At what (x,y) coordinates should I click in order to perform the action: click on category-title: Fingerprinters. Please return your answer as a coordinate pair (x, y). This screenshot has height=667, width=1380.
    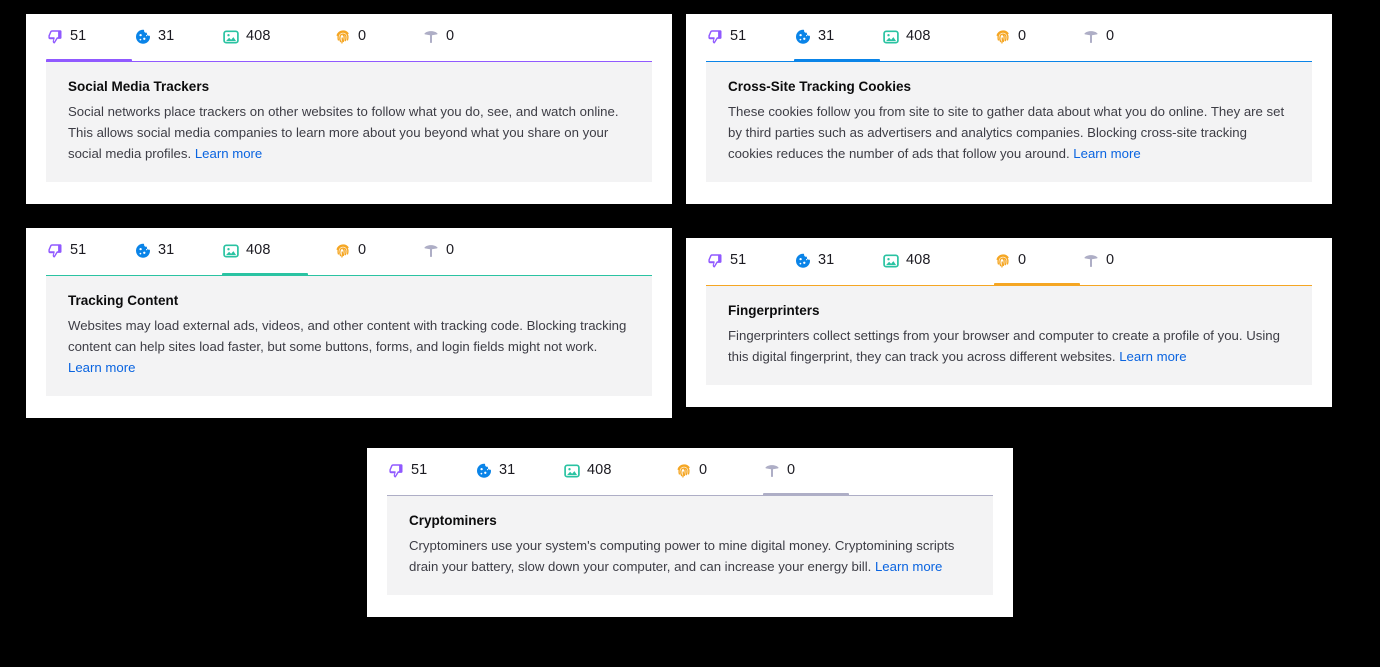
    Looking at the image, I should click on (774, 310).